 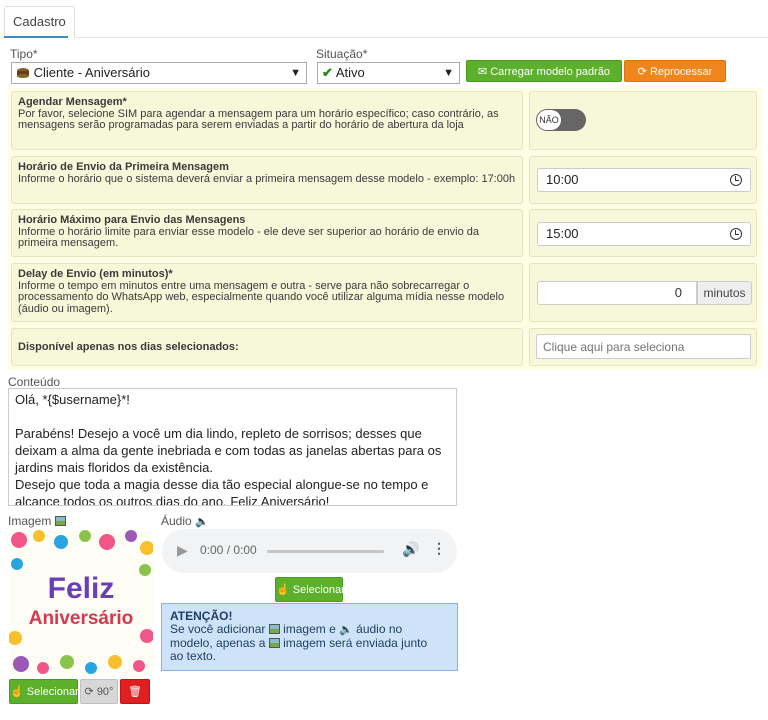 I want to click on first-time-input: 10:00, so click(x=644, y=180).